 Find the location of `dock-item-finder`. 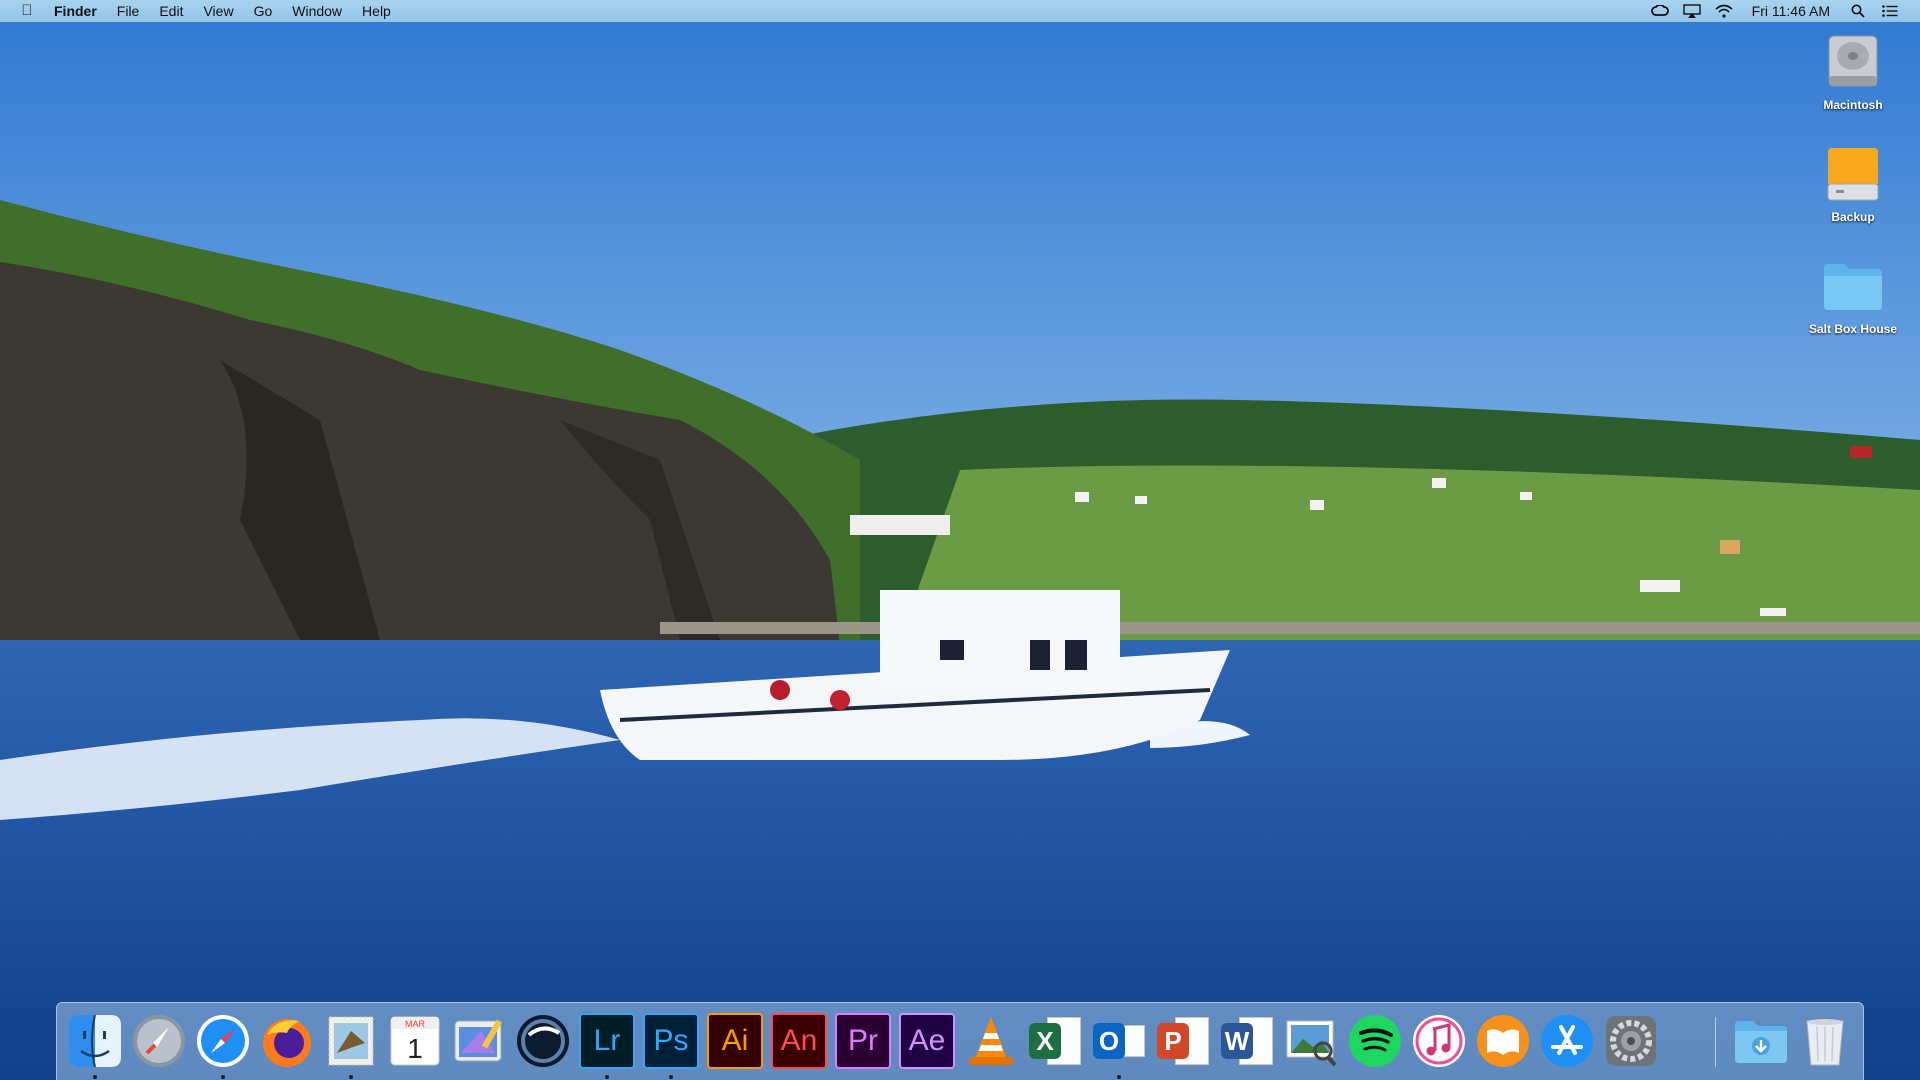

dock-item-finder is located at coordinates (95, 1046).